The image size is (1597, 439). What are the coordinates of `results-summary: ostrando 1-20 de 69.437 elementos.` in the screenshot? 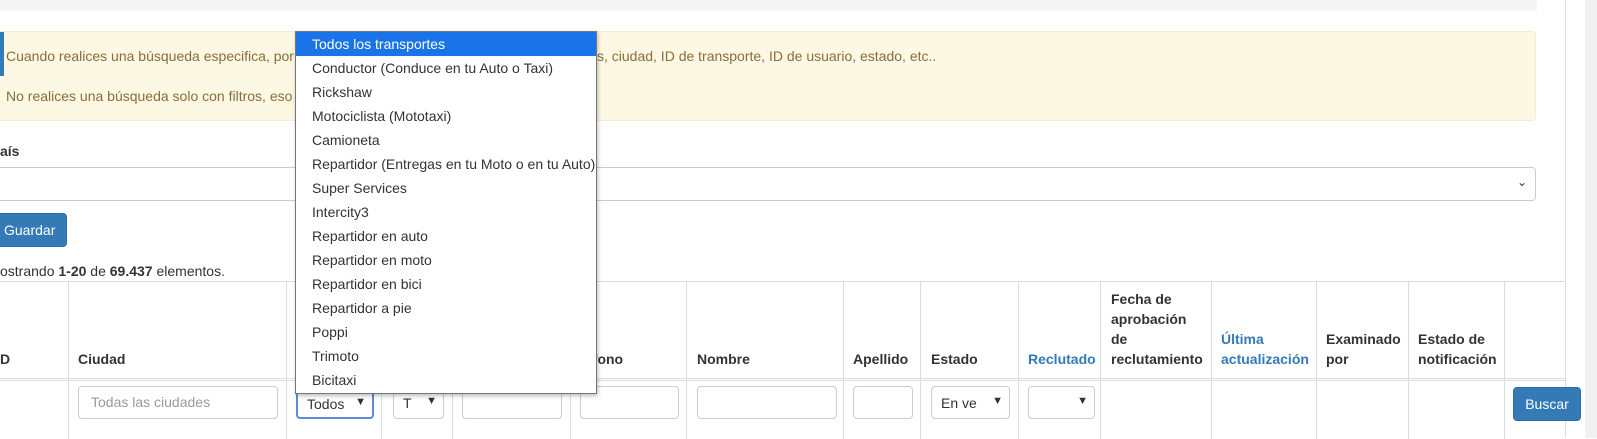 It's located at (112, 271).